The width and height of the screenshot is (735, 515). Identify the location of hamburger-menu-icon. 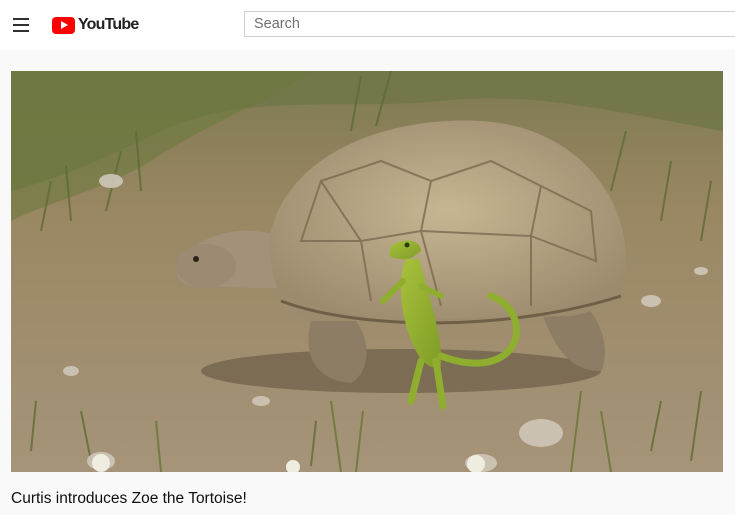
(21, 25).